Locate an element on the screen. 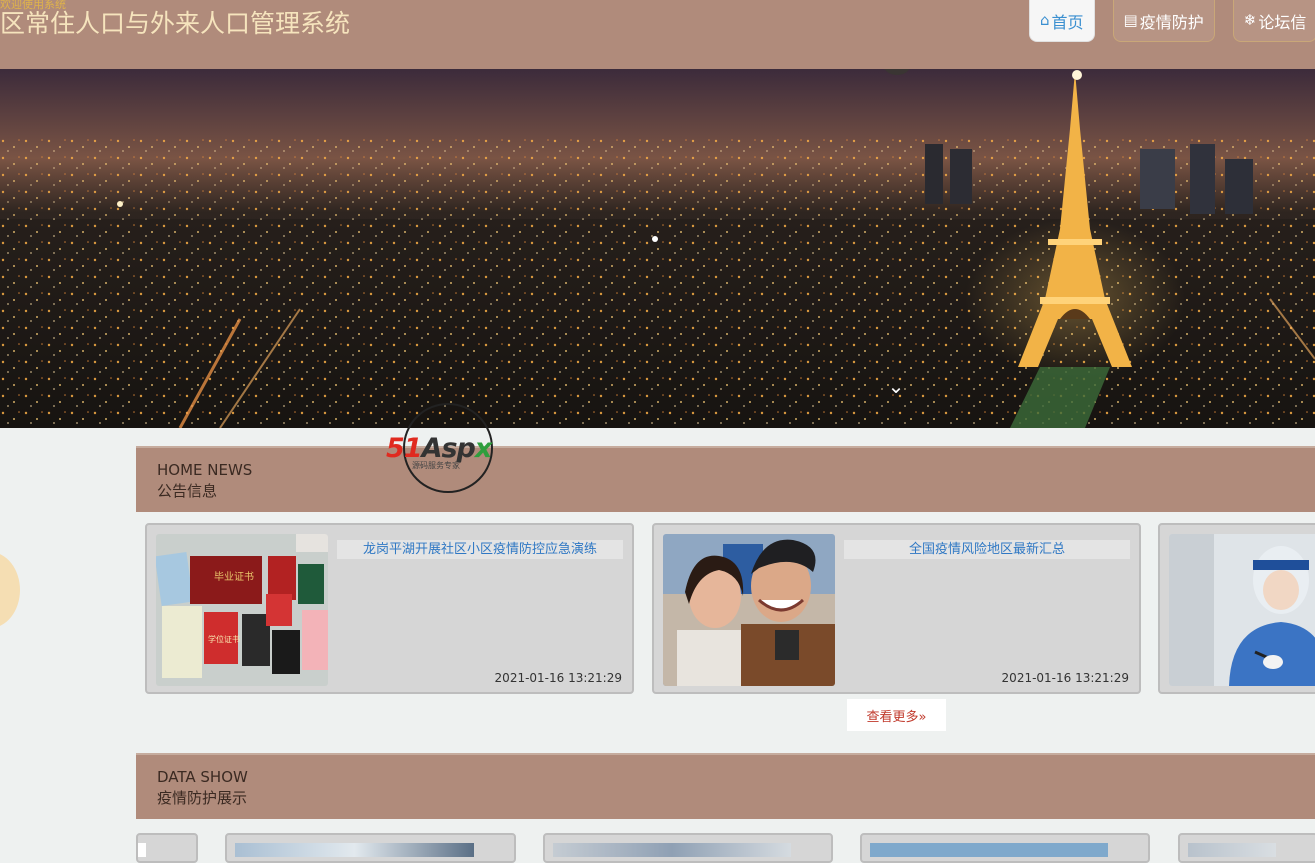  nav-item-forum: ❄ 论坛信 is located at coordinates (1273, 21).